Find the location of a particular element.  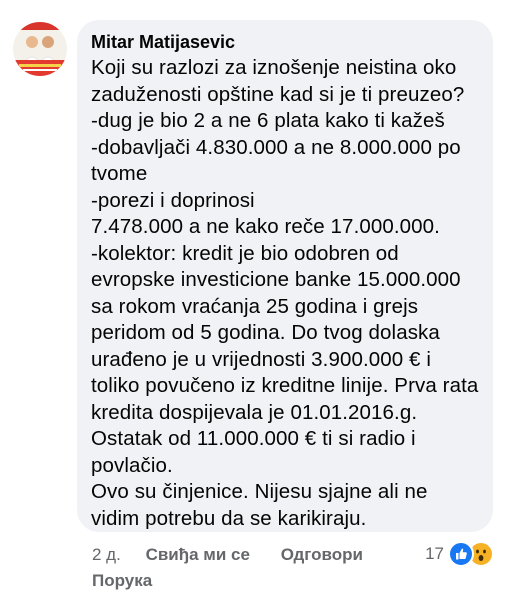

comment-line: -dug je bio 2 a ne 6 plata kako ti kažeš is located at coordinates (268, 120).